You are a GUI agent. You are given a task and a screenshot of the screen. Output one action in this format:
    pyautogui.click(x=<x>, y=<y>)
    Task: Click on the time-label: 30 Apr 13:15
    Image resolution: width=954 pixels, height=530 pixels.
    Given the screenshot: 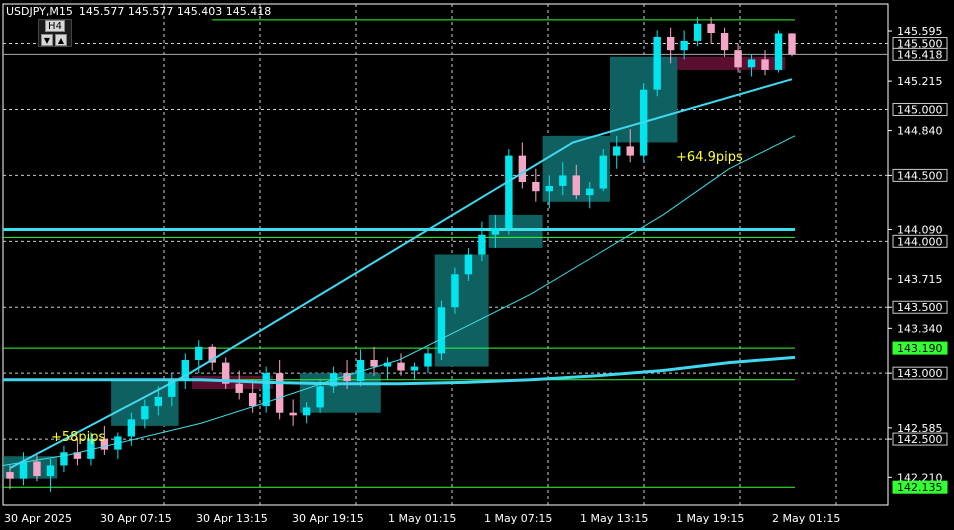 What is the action you would take?
    pyautogui.click(x=232, y=518)
    